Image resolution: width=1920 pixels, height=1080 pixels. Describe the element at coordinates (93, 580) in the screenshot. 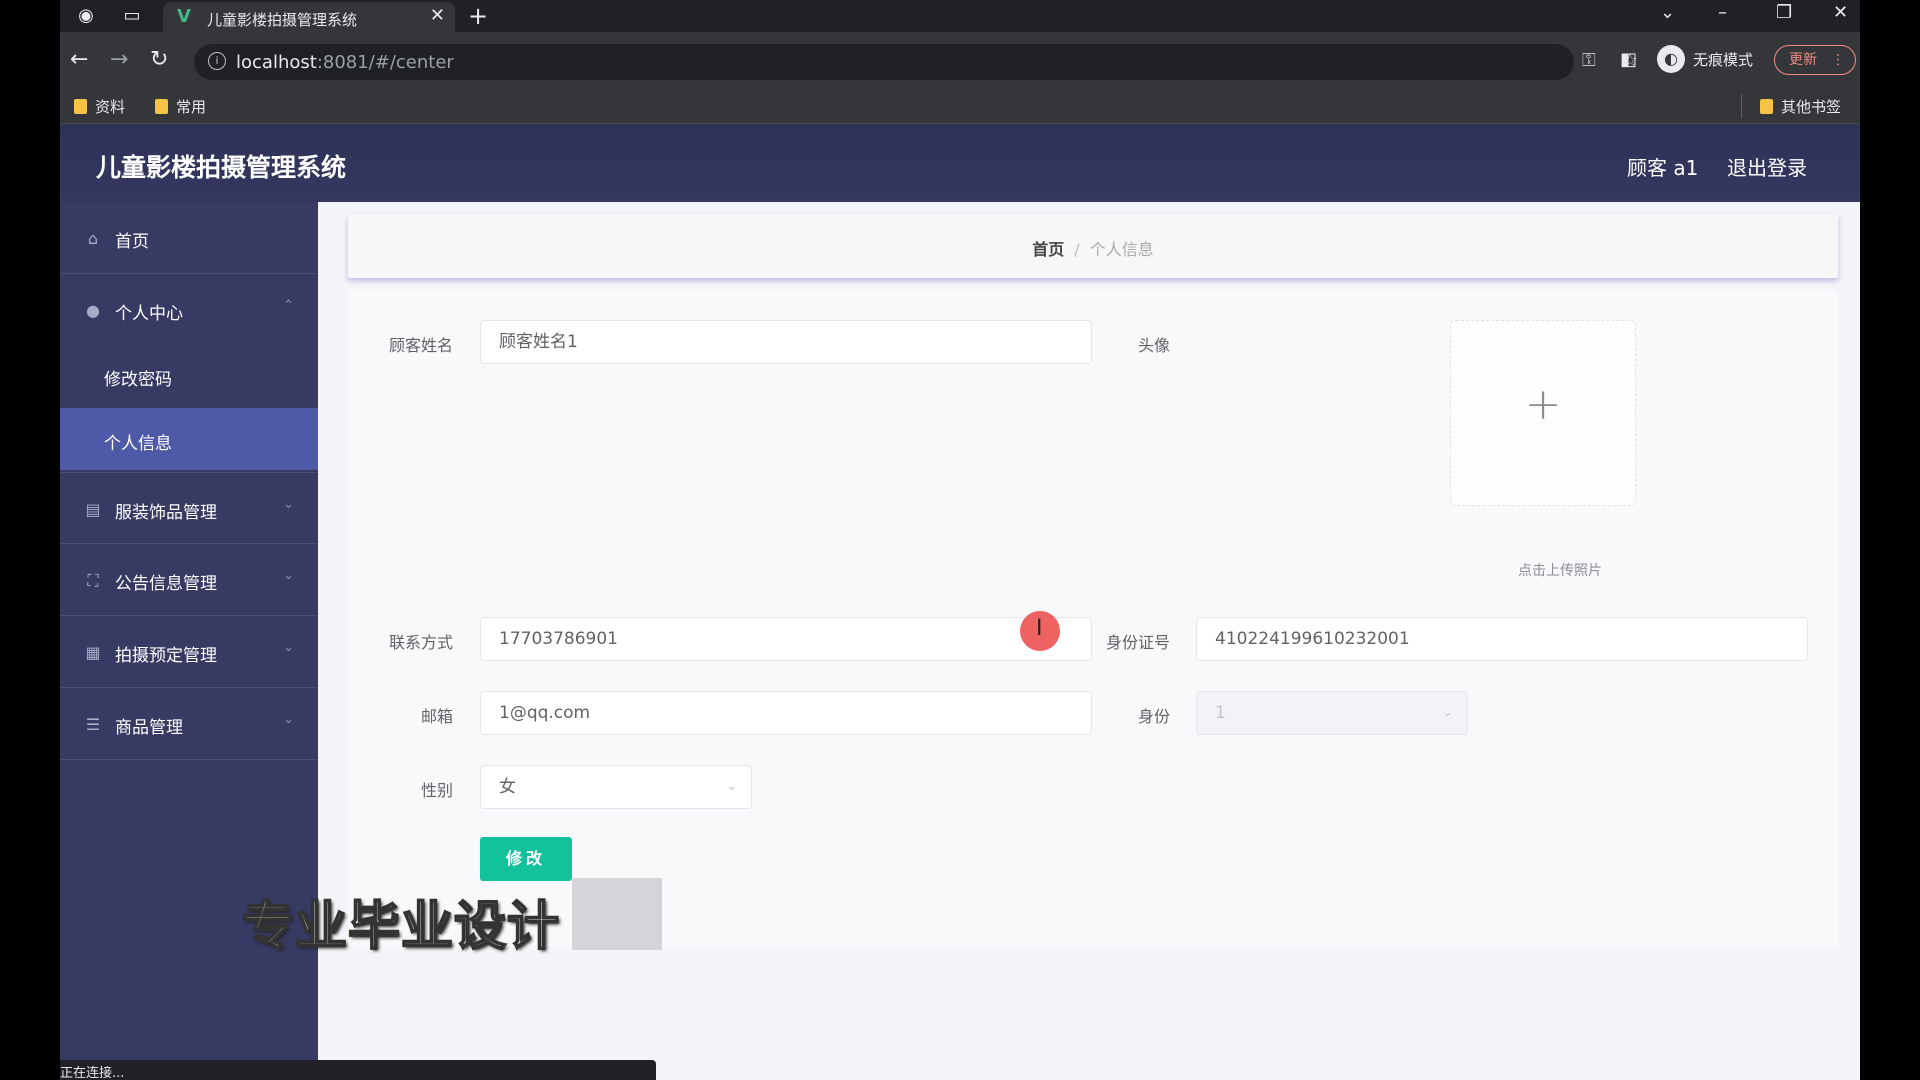

I see `frame-icon: ⛶` at that location.